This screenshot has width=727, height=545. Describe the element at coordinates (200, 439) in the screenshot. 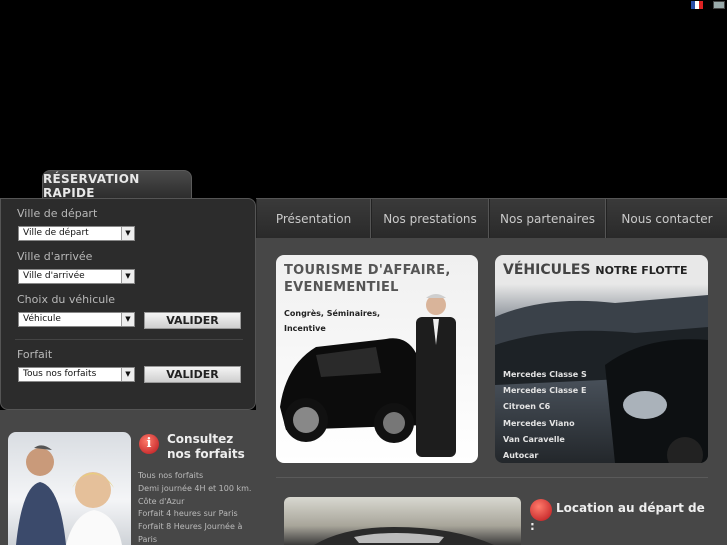

I see `forfaits-title-line1: Consultez` at that location.